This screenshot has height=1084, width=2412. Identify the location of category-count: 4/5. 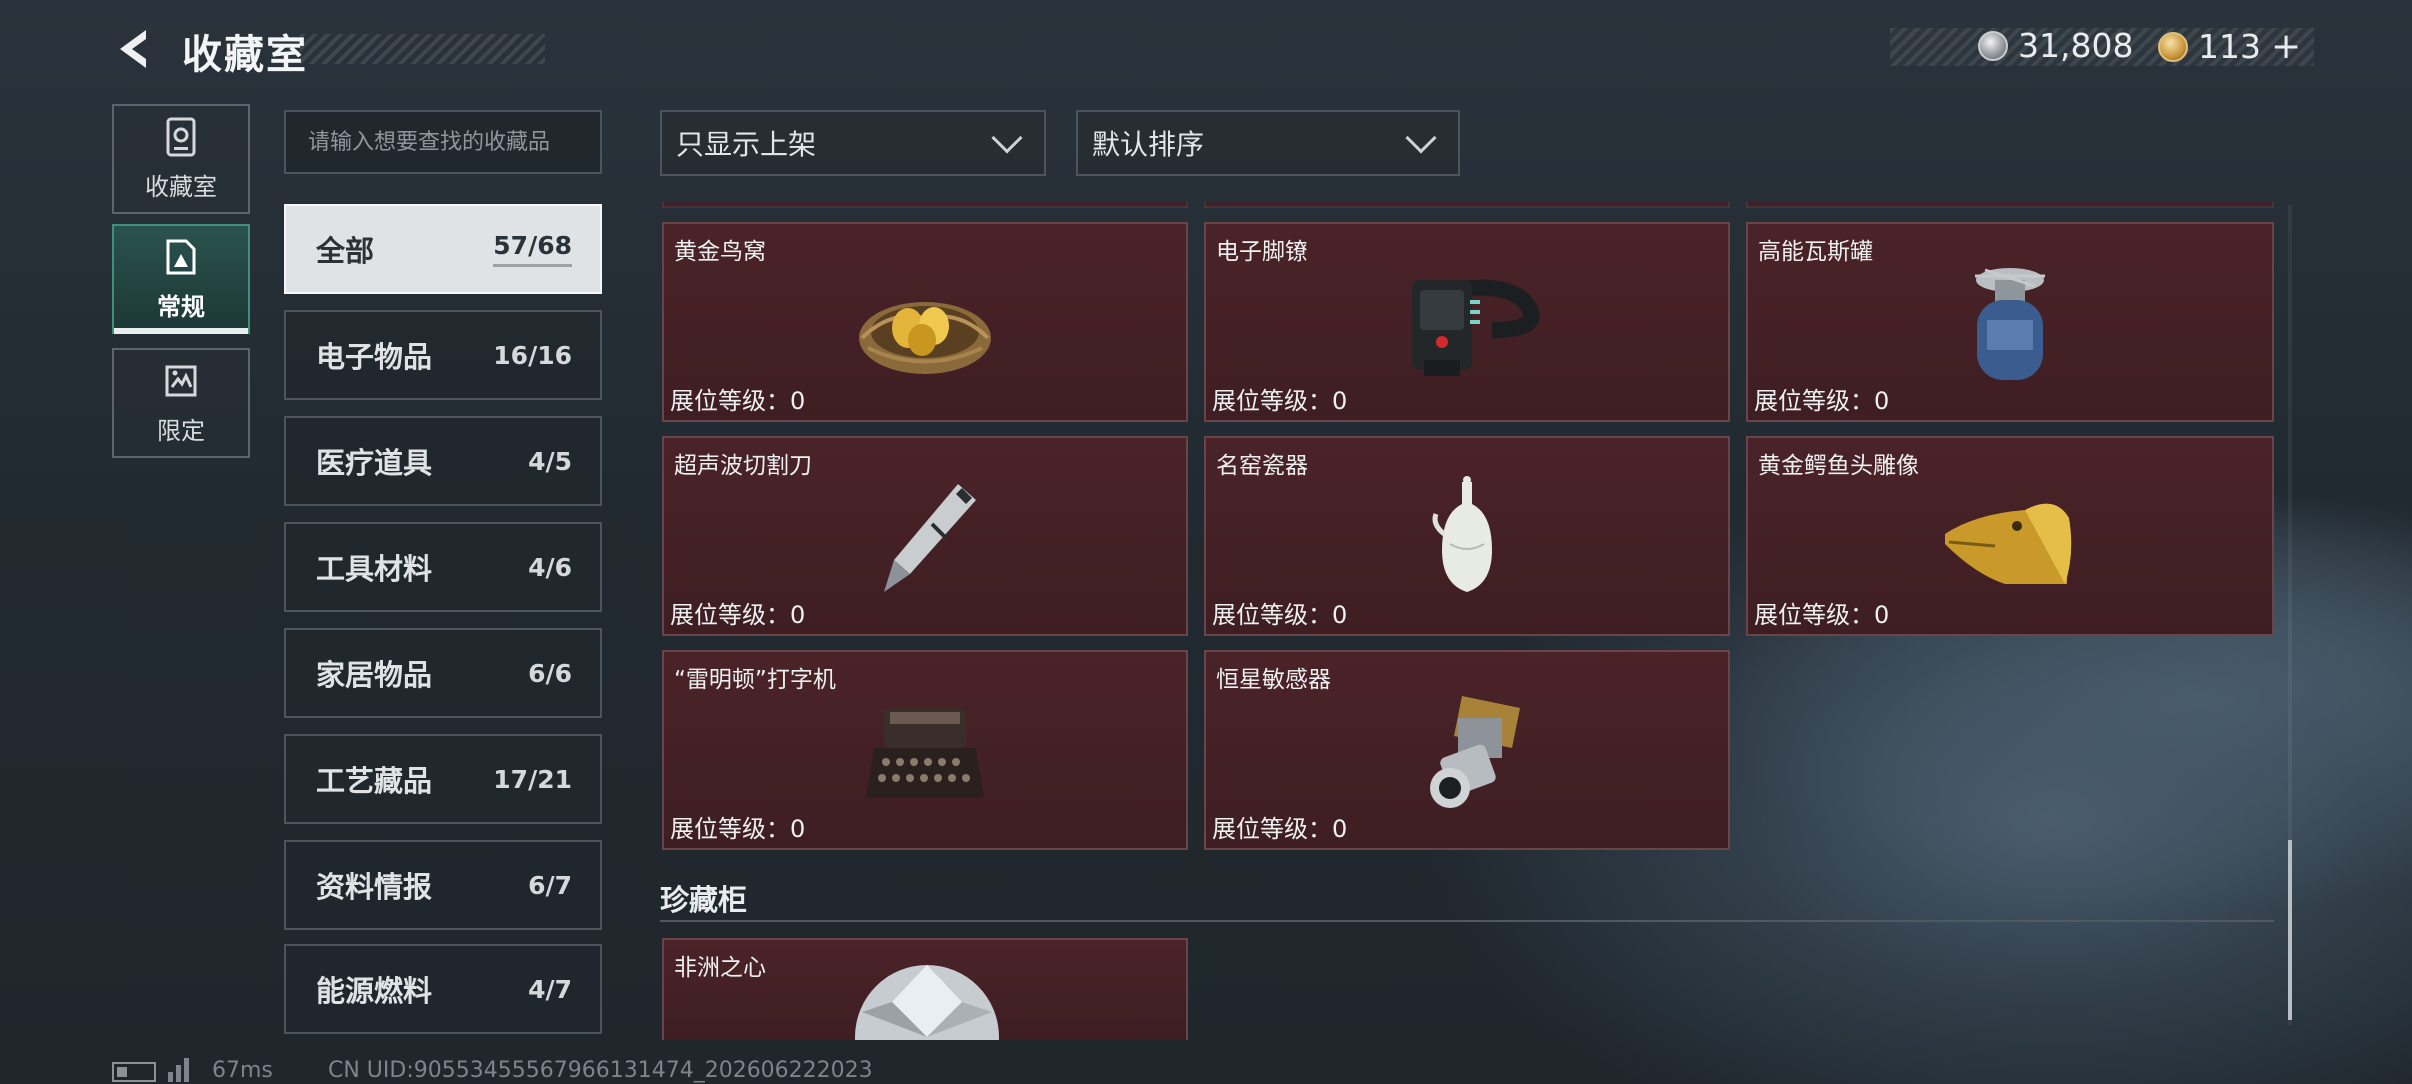
(550, 461).